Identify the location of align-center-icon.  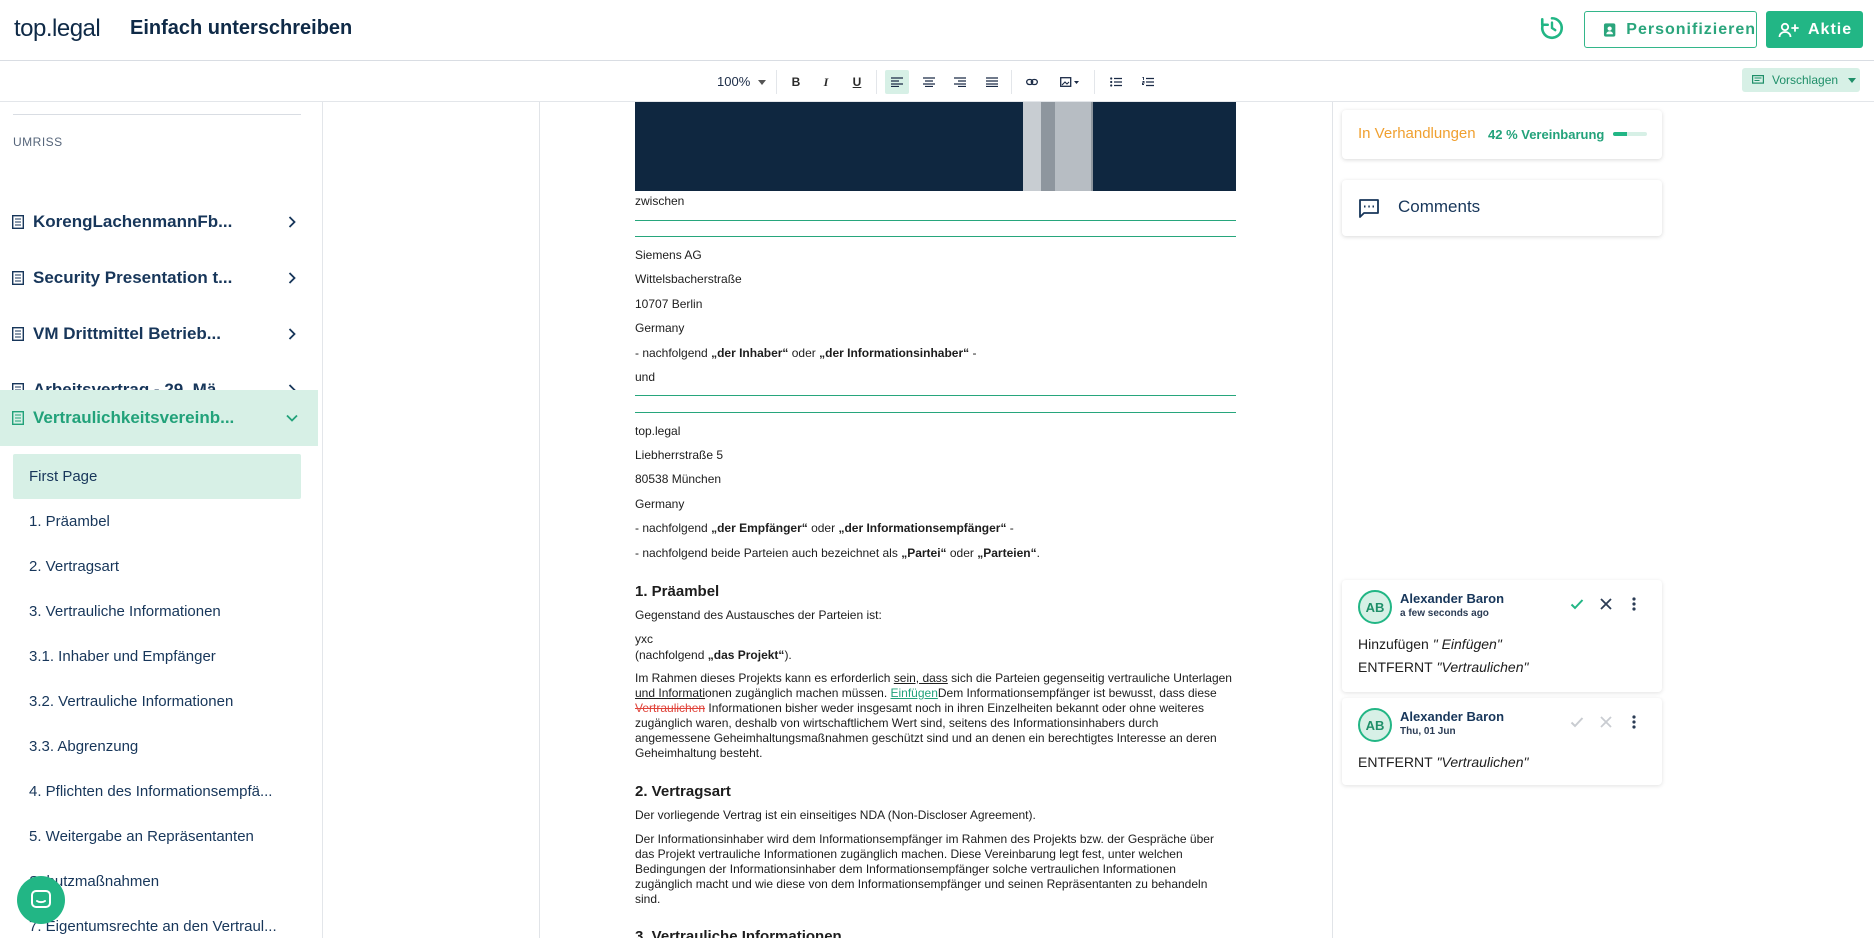
(929, 82).